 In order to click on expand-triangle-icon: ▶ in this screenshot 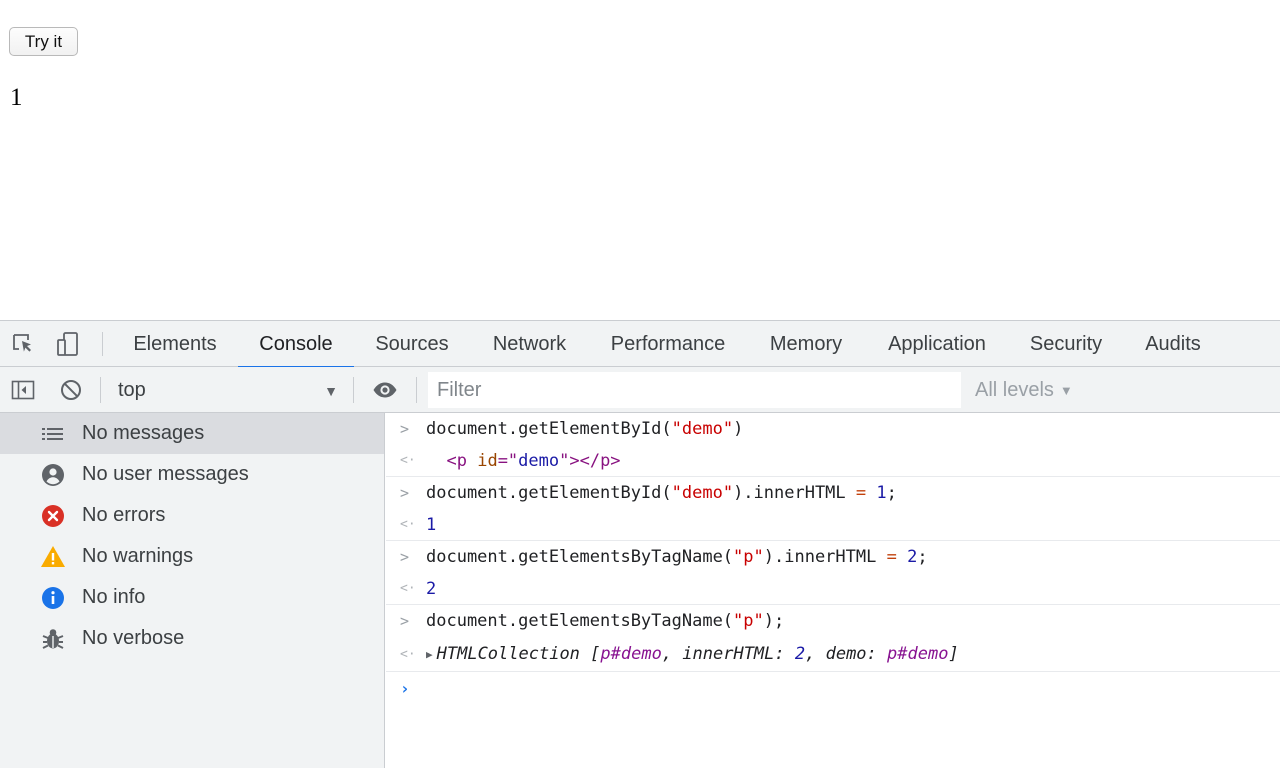, I will do `click(429, 654)`.